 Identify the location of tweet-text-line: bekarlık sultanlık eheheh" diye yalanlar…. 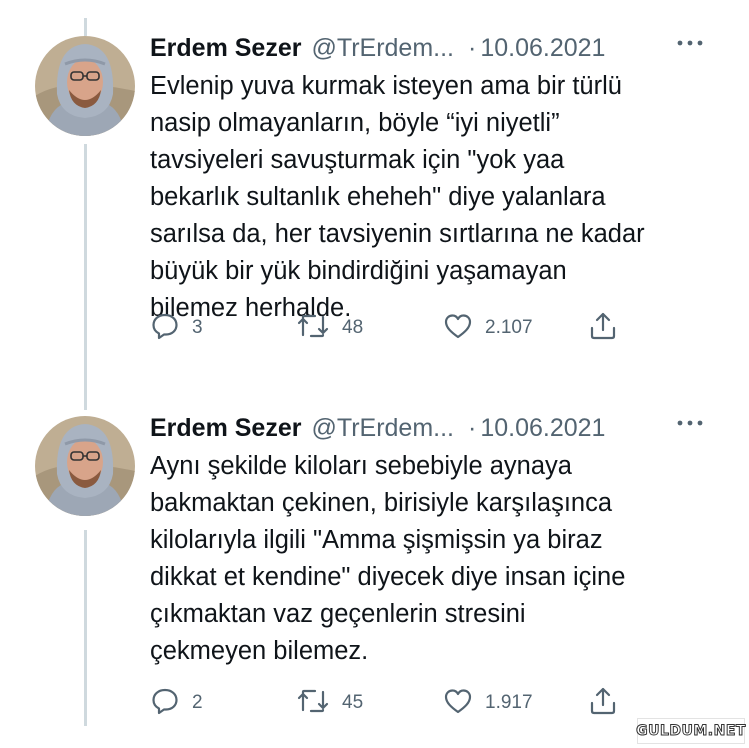
(378, 197).